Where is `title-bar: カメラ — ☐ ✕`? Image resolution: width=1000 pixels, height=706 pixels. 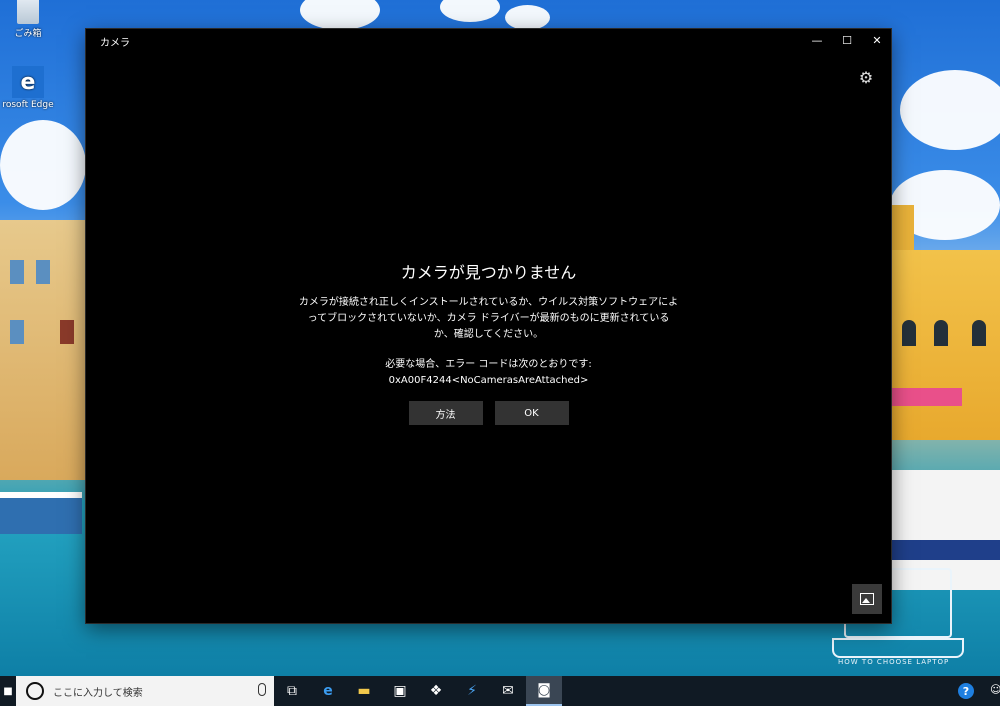 title-bar: カメラ — ☐ ✕ is located at coordinates (488, 41).